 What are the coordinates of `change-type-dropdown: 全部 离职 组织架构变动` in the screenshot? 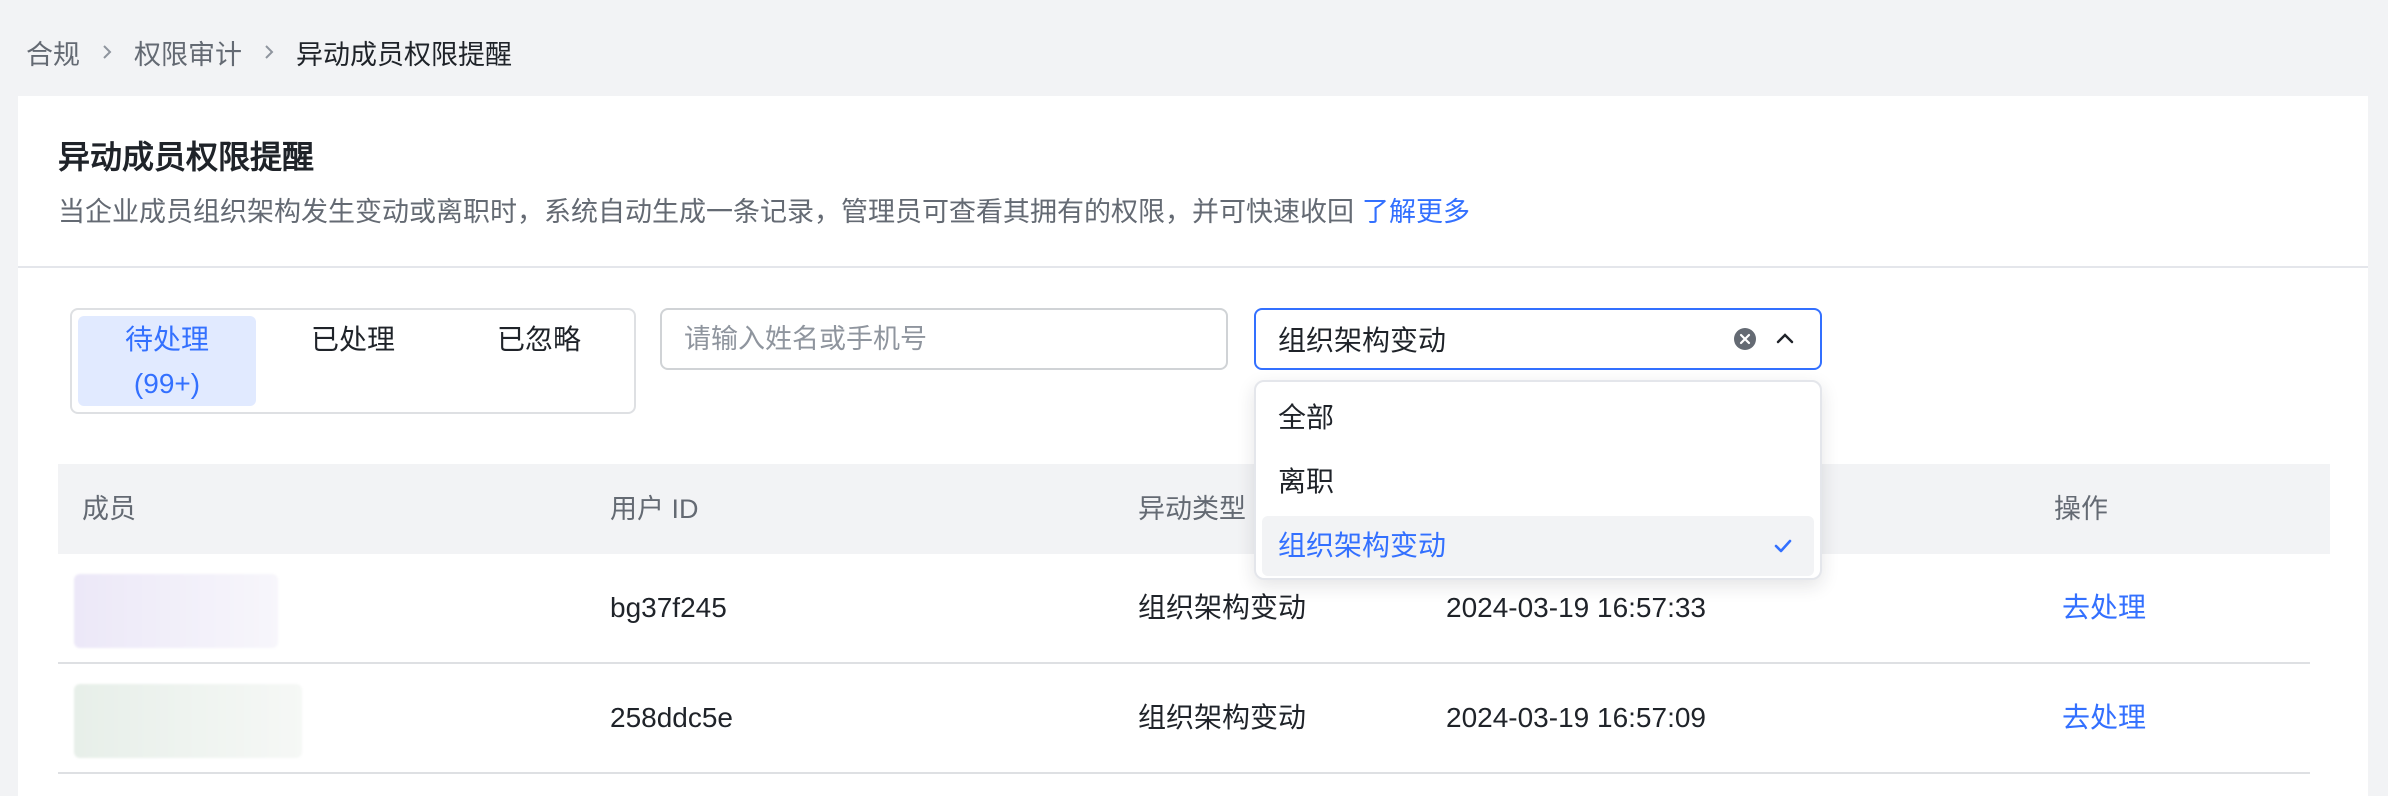 It's located at (1538, 480).